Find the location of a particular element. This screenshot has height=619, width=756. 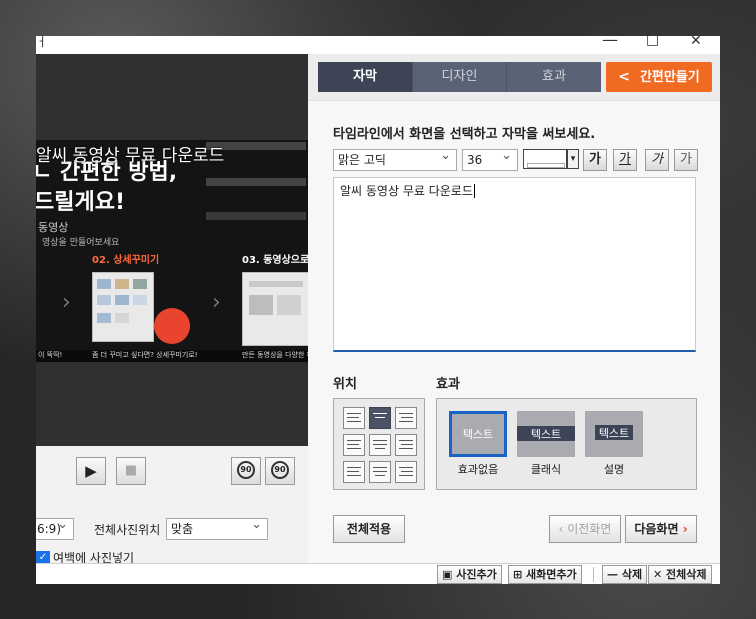

preview-subnote: 영상을 만들어보세요 is located at coordinates (81, 243).